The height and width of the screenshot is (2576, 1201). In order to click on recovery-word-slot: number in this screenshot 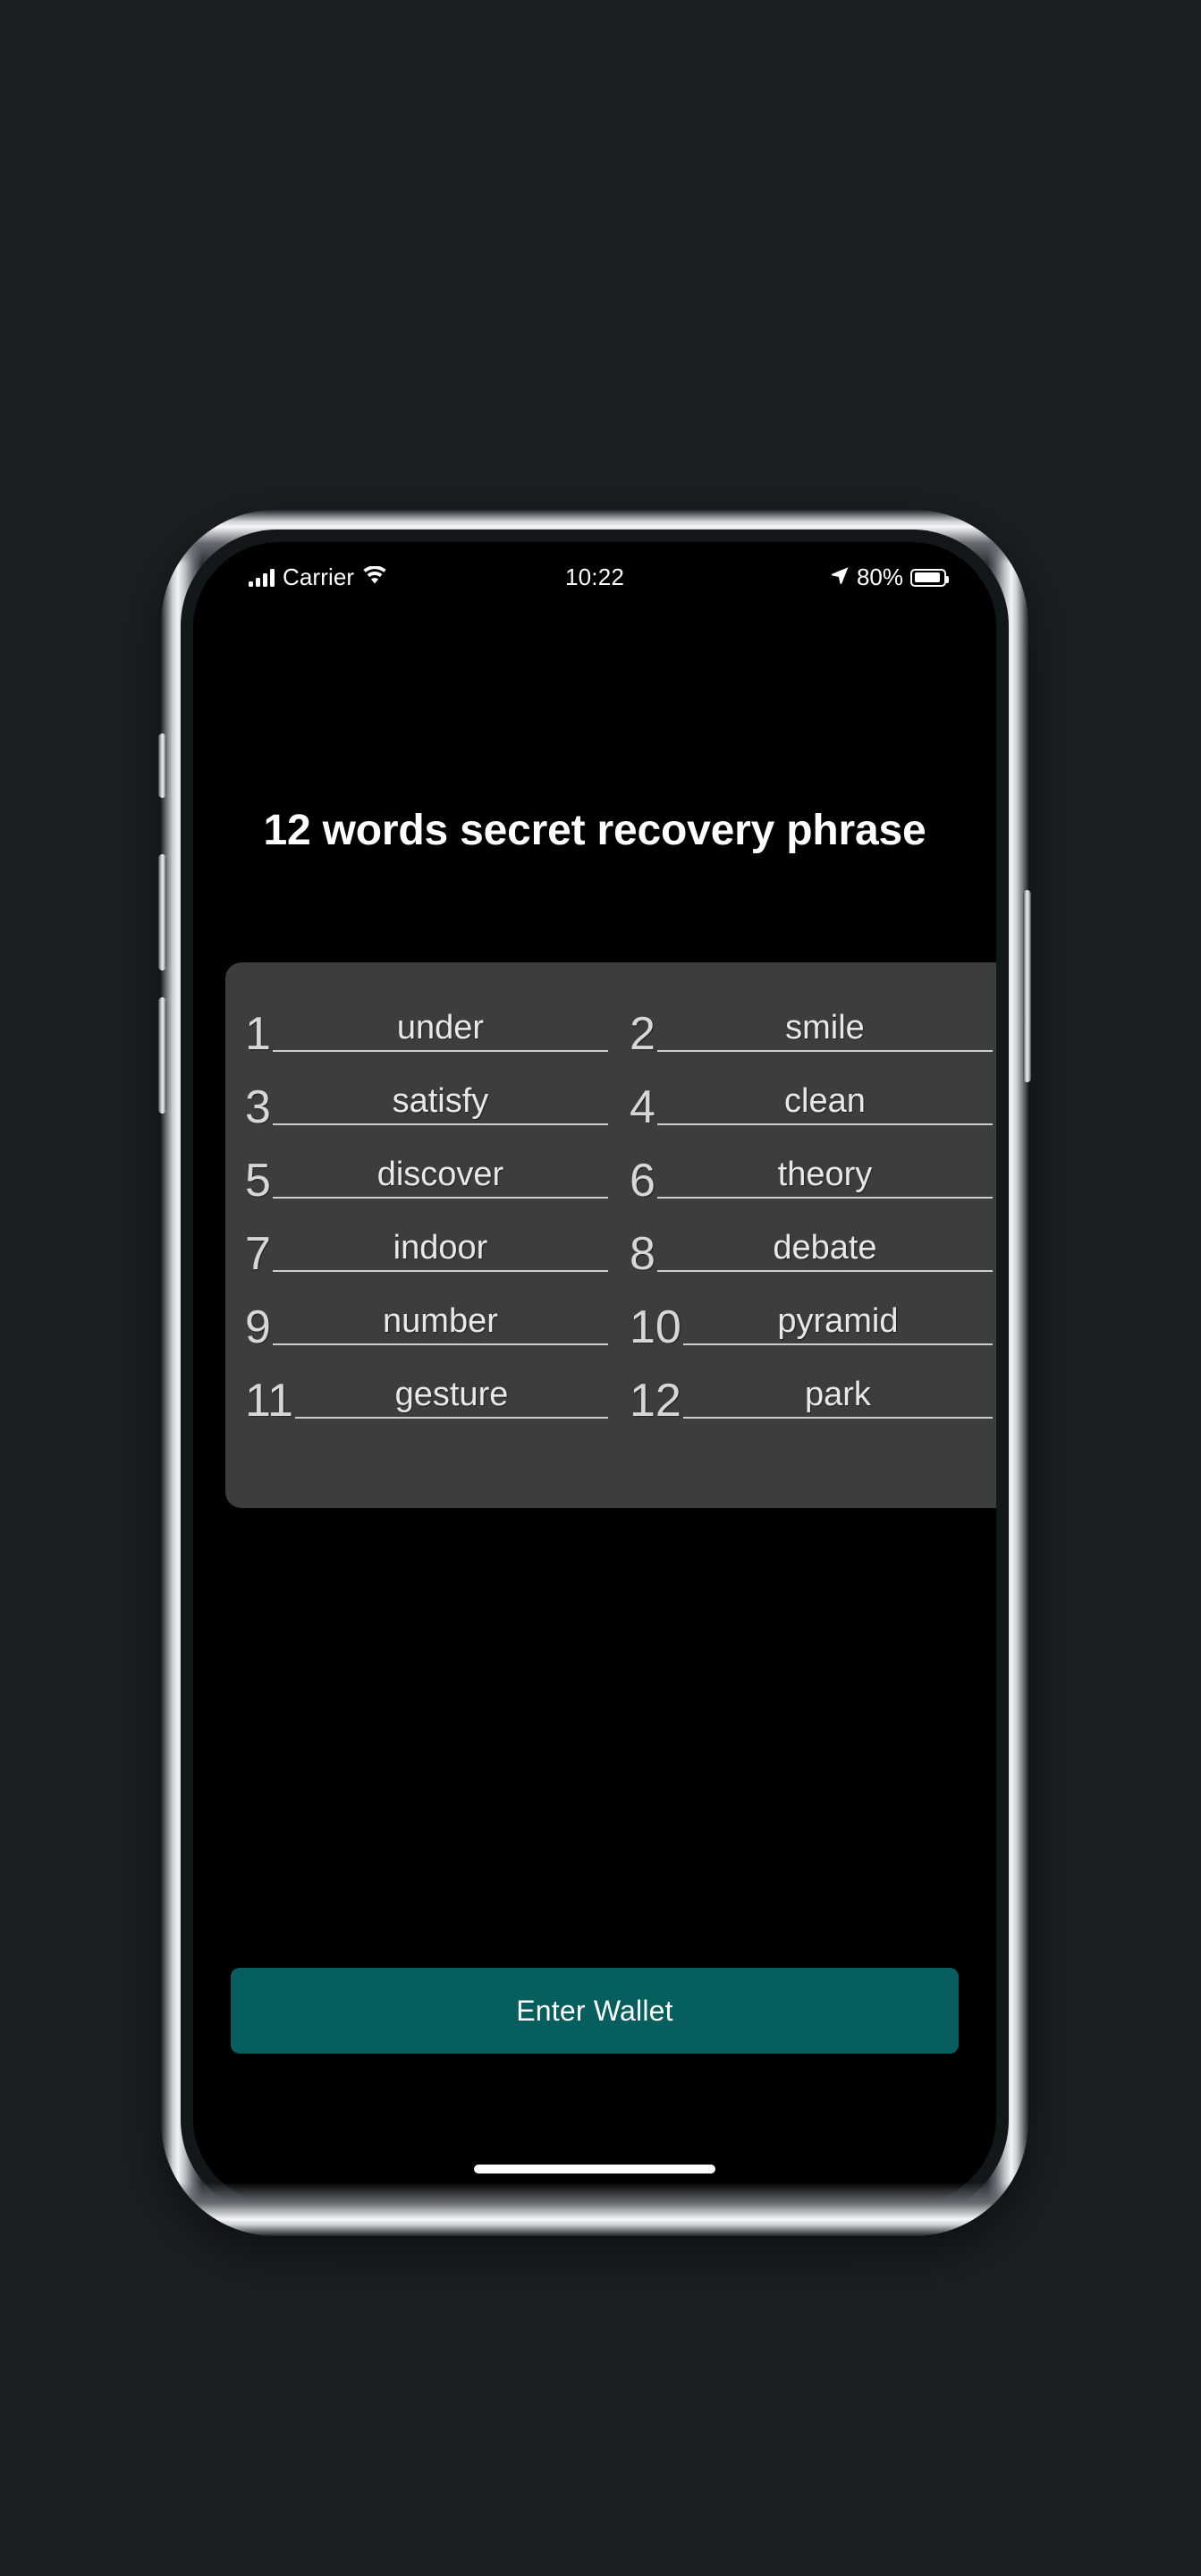, I will do `click(440, 1323)`.